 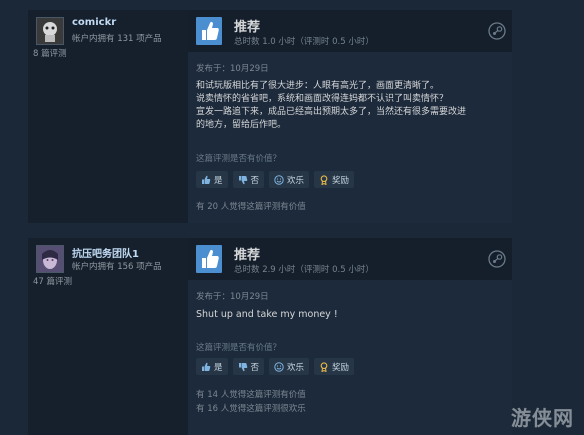 I want to click on review-line: 和试玩版相比有了很大进步：人眼有高光了，画面更清晰了。, so click(x=318, y=86).